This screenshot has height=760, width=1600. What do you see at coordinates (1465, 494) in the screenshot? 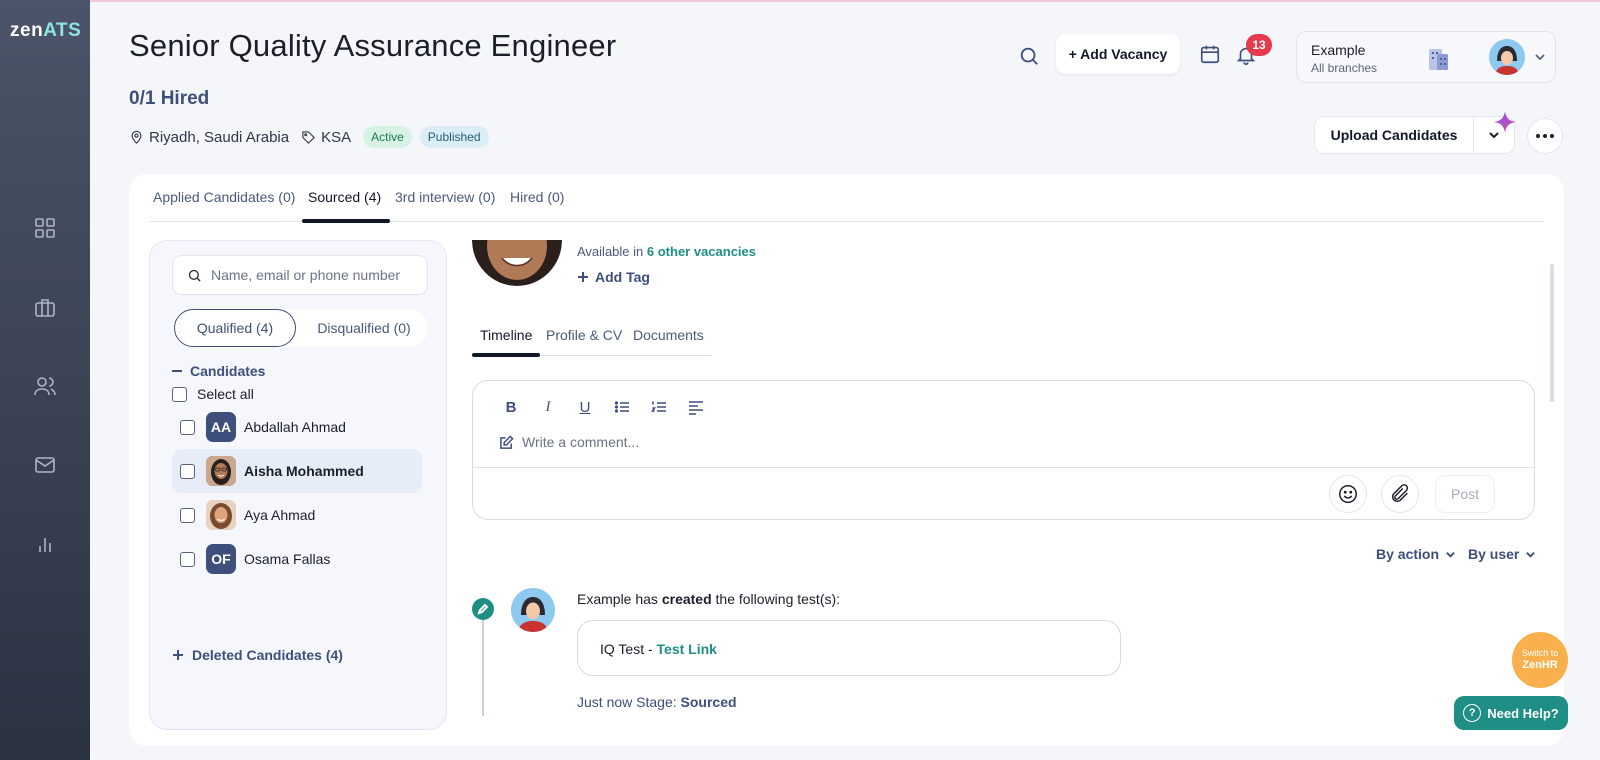
I see `post-button: Post` at bounding box center [1465, 494].